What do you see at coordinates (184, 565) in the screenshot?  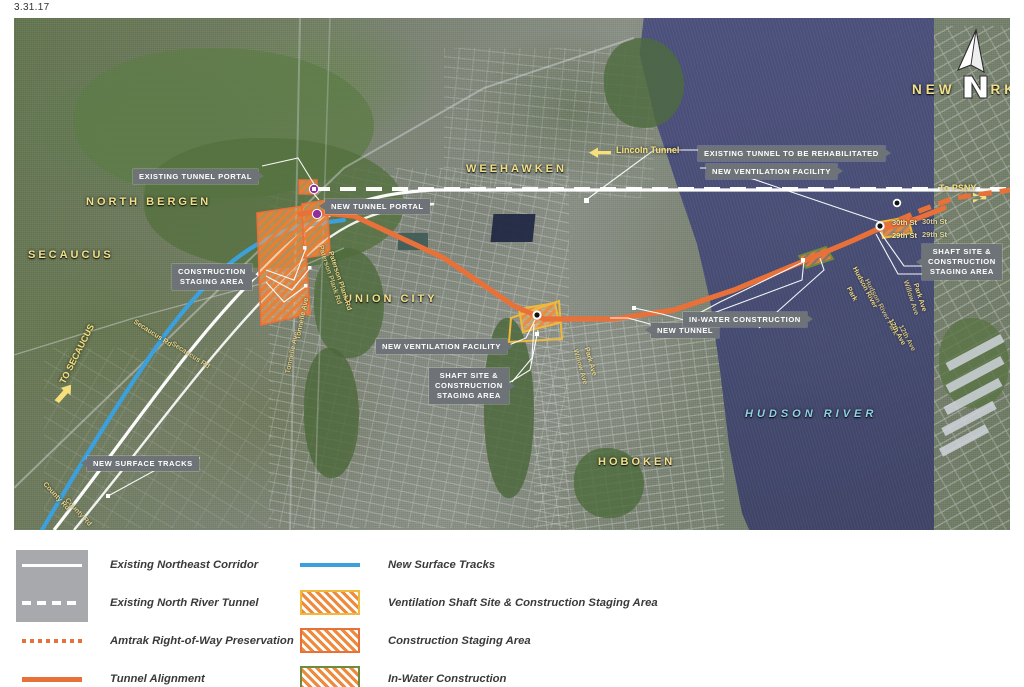 I see `legend-label-existing-northeast-corridor: Existing Northeast Corridor` at bounding box center [184, 565].